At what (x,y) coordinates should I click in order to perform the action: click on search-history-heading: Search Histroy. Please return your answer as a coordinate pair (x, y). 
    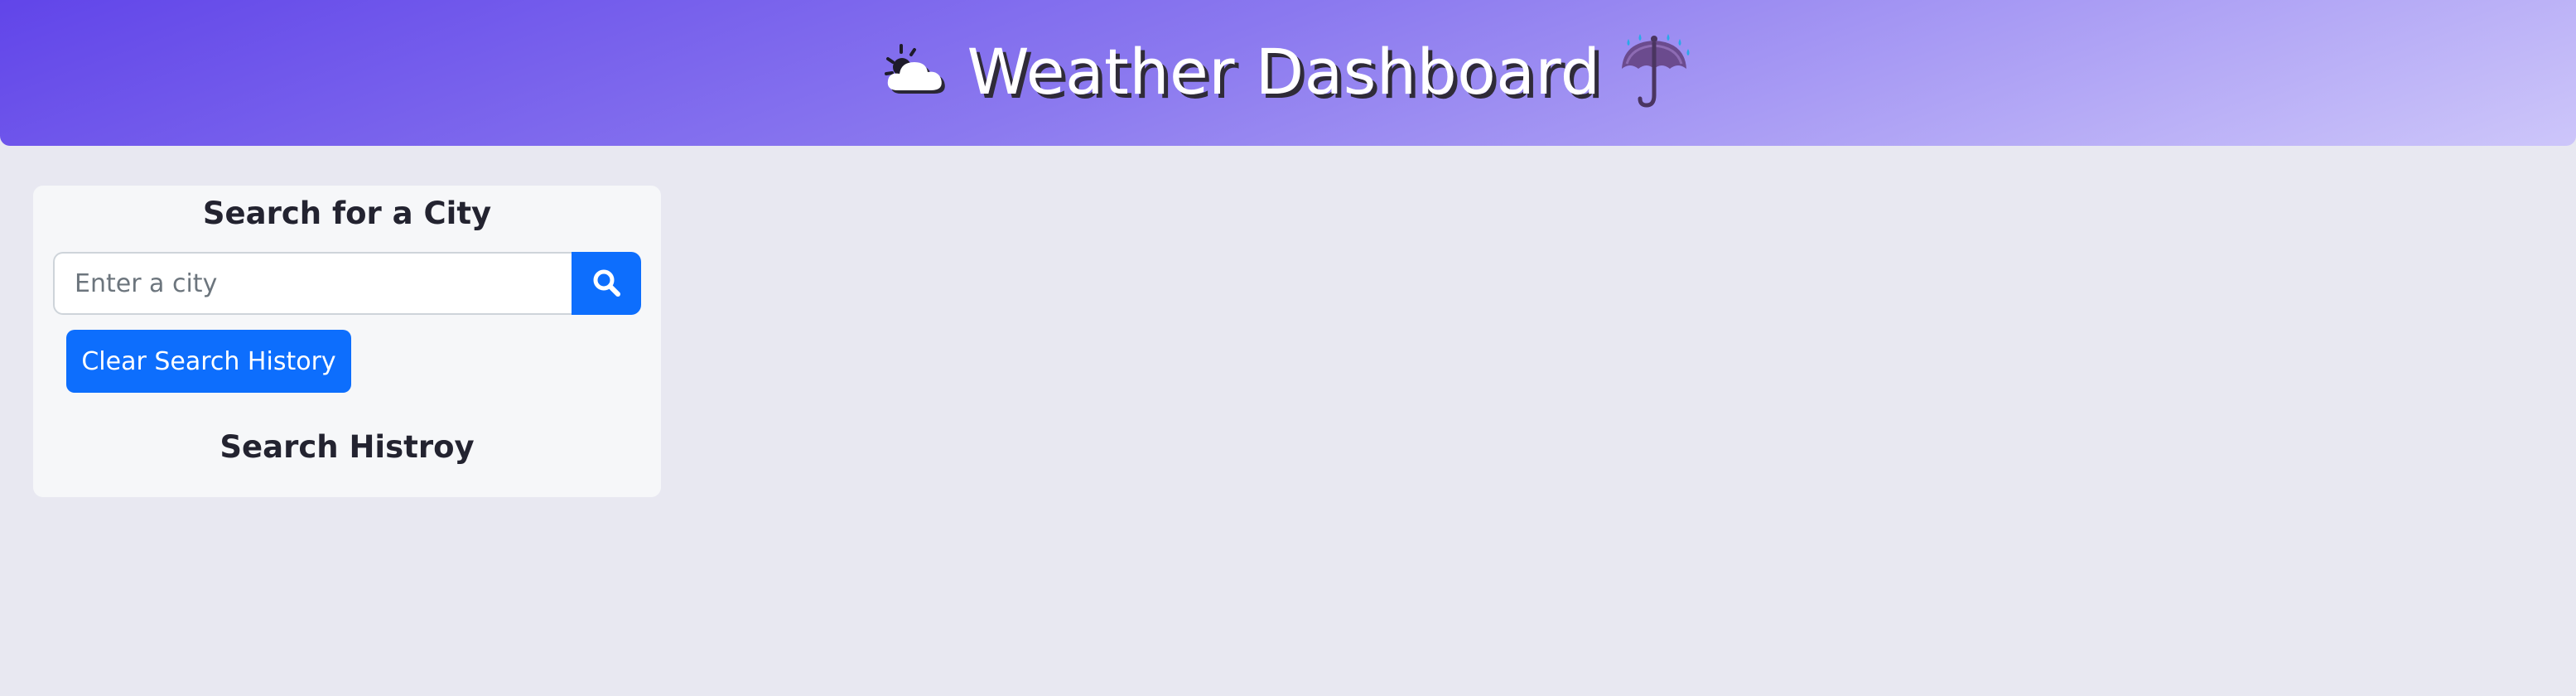
    Looking at the image, I should click on (347, 447).